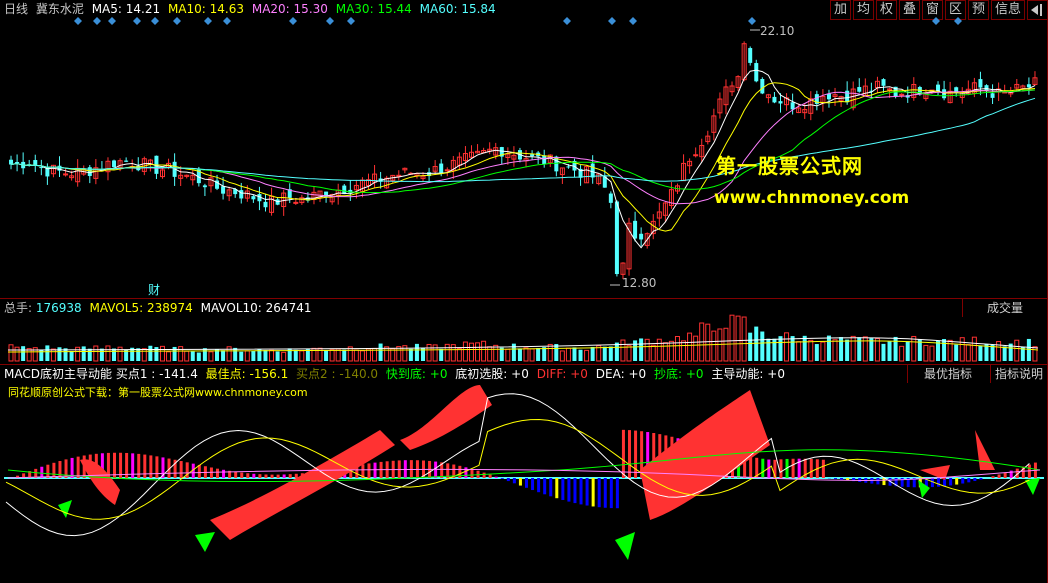  I want to click on fast-label: 快到底:, so click(405, 374).